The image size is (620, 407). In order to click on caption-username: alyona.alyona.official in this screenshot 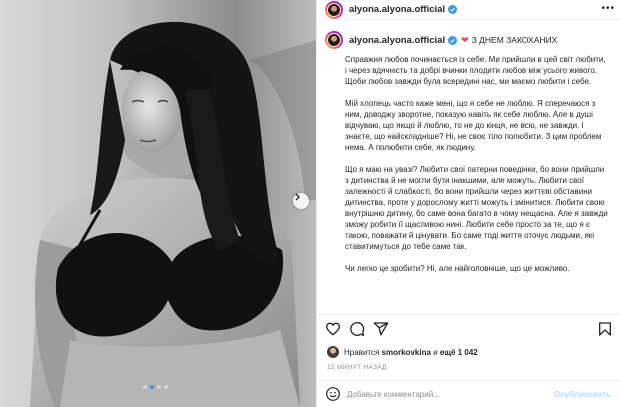, I will do `click(397, 40)`.